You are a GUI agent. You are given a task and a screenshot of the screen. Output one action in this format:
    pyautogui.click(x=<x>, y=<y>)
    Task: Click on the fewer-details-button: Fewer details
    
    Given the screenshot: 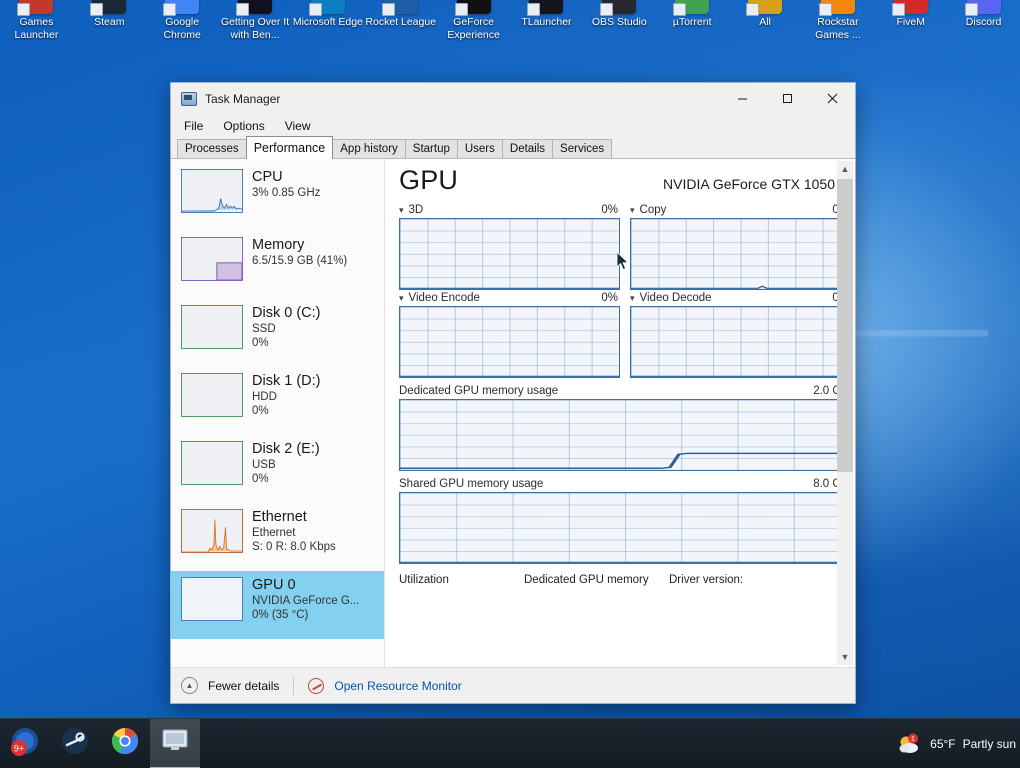 What is the action you would take?
    pyautogui.click(x=243, y=686)
    